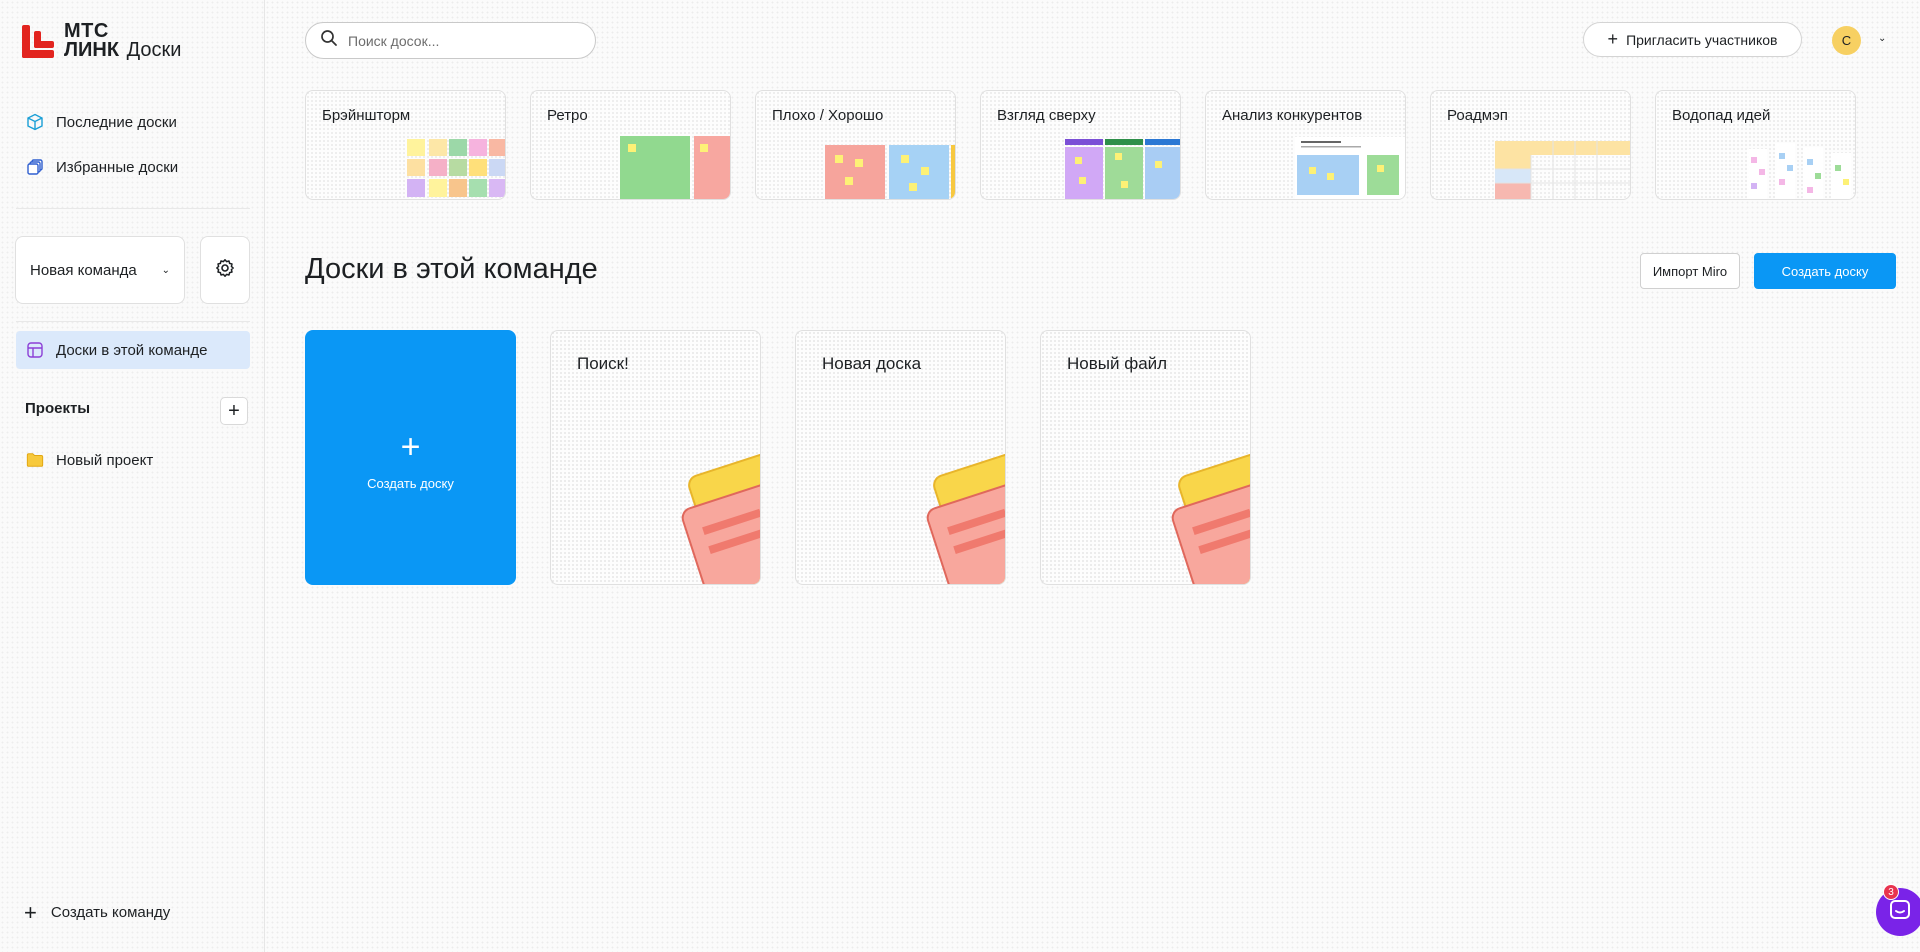 The width and height of the screenshot is (1920, 952). I want to click on template-label: Водопад идей, so click(1721, 115).